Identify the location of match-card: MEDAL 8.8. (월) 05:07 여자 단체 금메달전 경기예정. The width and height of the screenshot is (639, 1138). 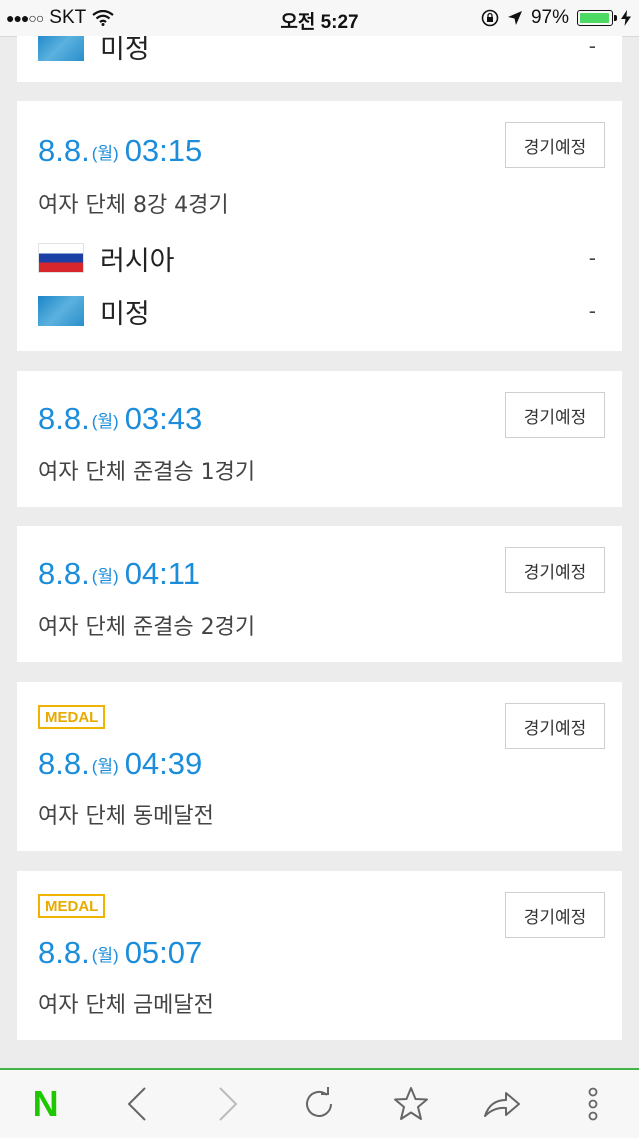
(319, 955).